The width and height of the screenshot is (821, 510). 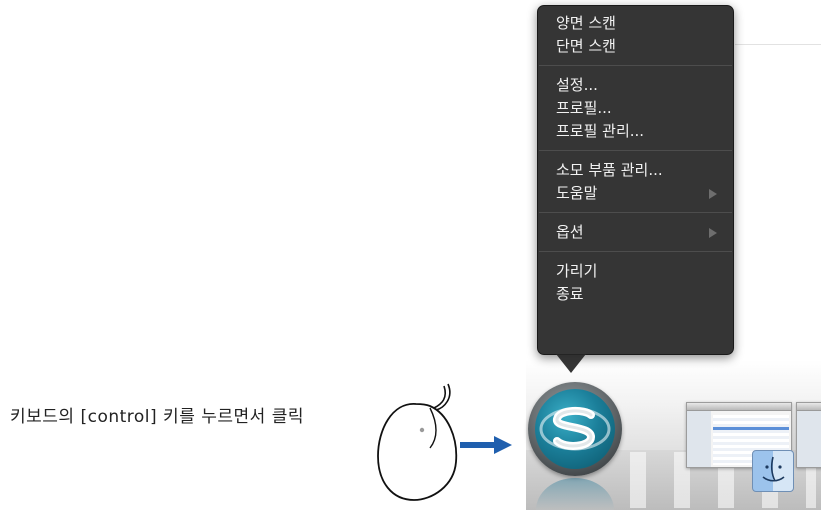 What do you see at coordinates (417, 442) in the screenshot?
I see `mouse-icon` at bounding box center [417, 442].